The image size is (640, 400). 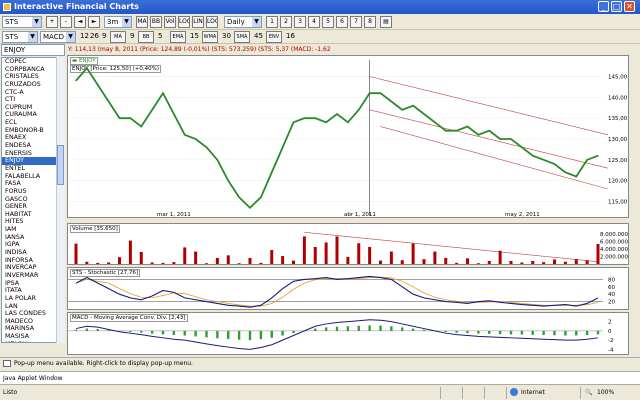 I want to click on toolbar-button-11: 5, so click(x=328, y=22).